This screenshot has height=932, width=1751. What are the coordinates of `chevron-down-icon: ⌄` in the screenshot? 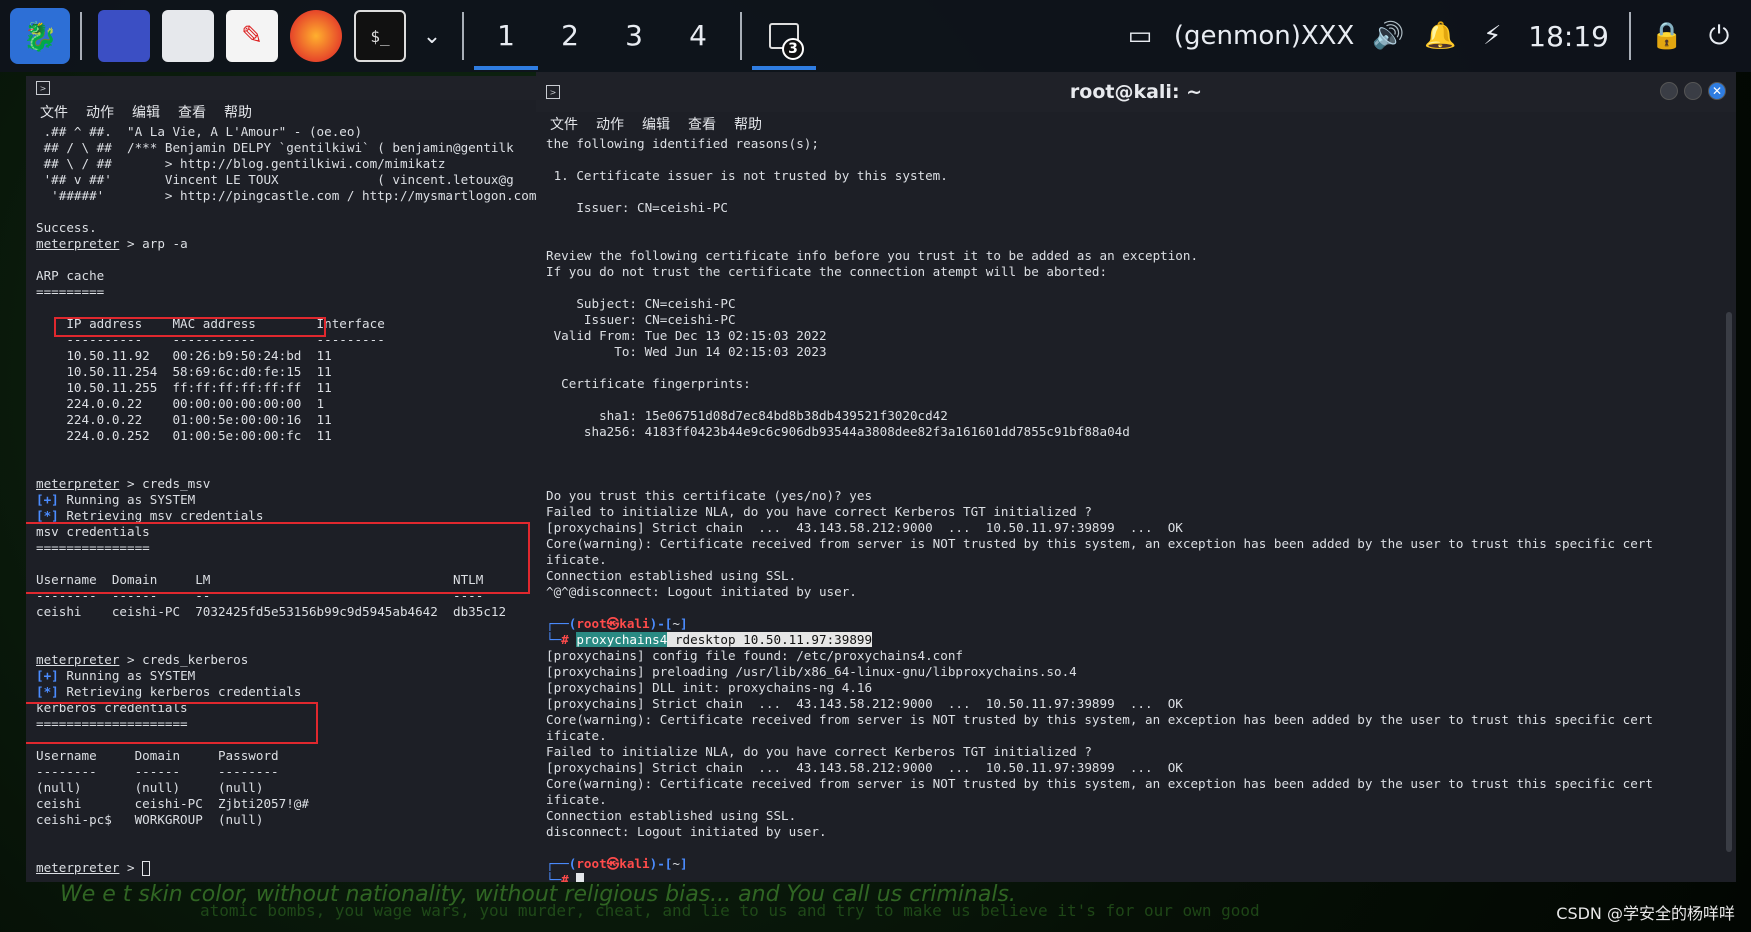 It's located at (432, 36).